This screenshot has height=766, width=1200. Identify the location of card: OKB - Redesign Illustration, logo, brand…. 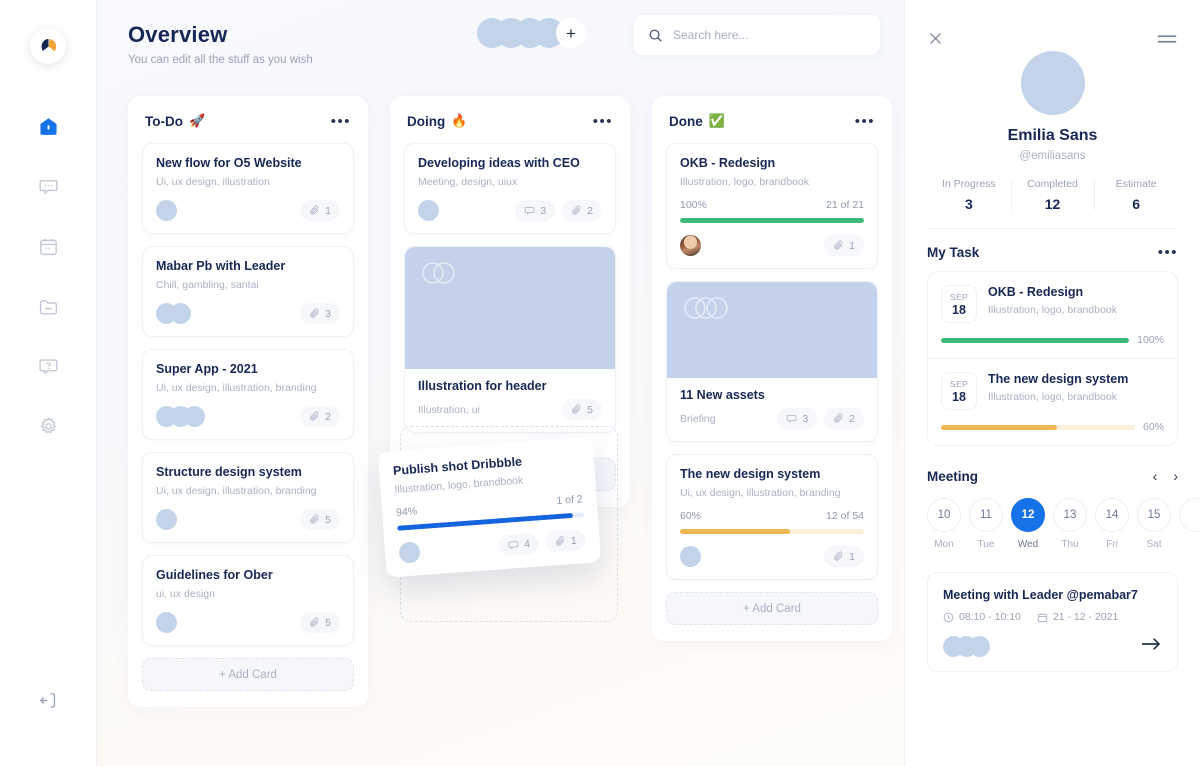
(772, 206).